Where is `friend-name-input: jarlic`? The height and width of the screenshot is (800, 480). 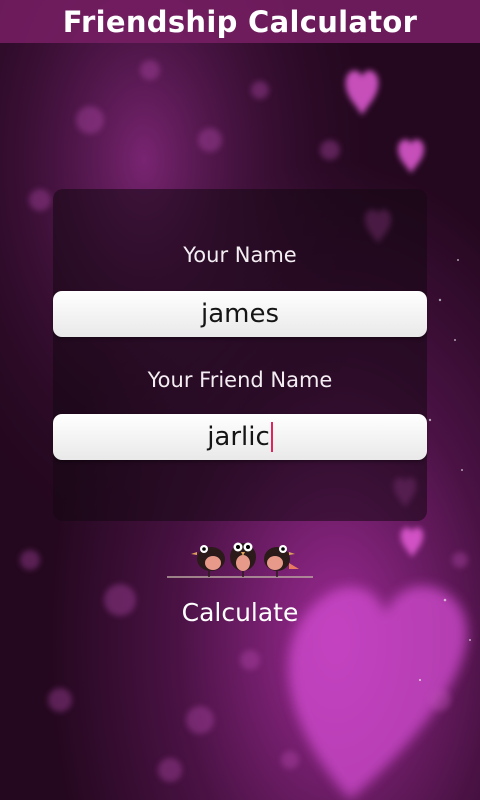
friend-name-input: jarlic is located at coordinates (240, 437).